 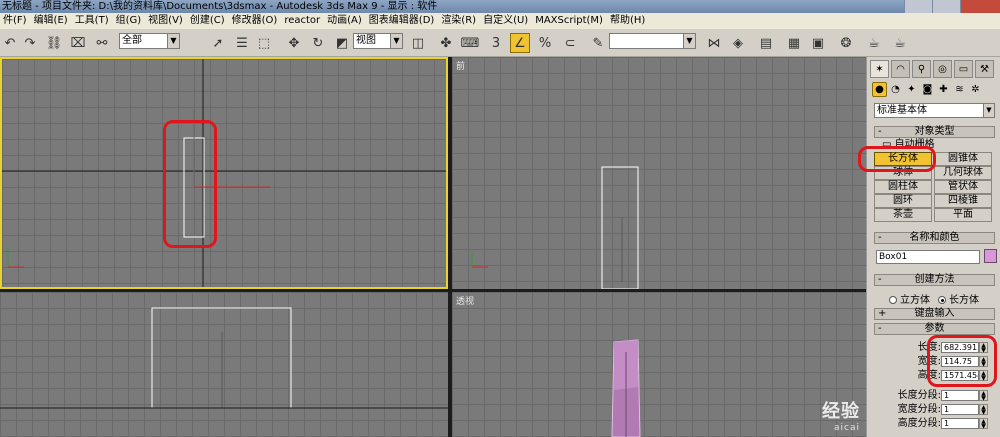 I want to click on select-and-move-icon: ✥, so click(x=294, y=43).